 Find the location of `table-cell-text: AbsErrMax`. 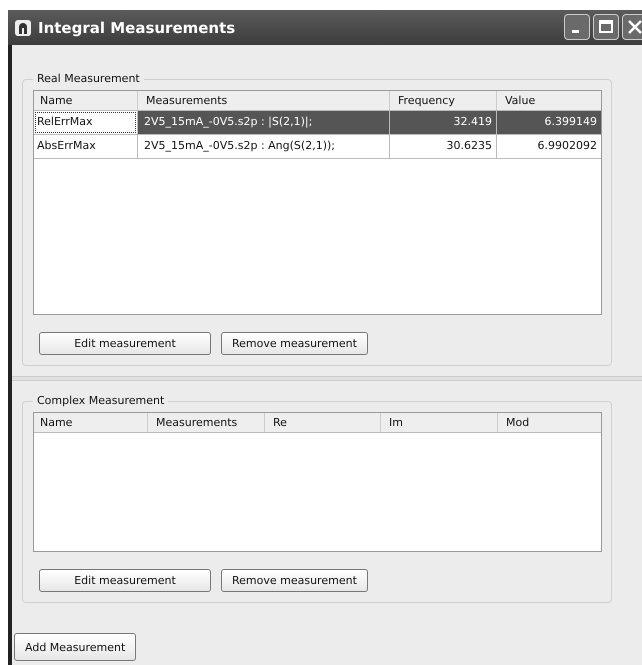

table-cell-text: AbsErrMax is located at coordinates (66, 146).